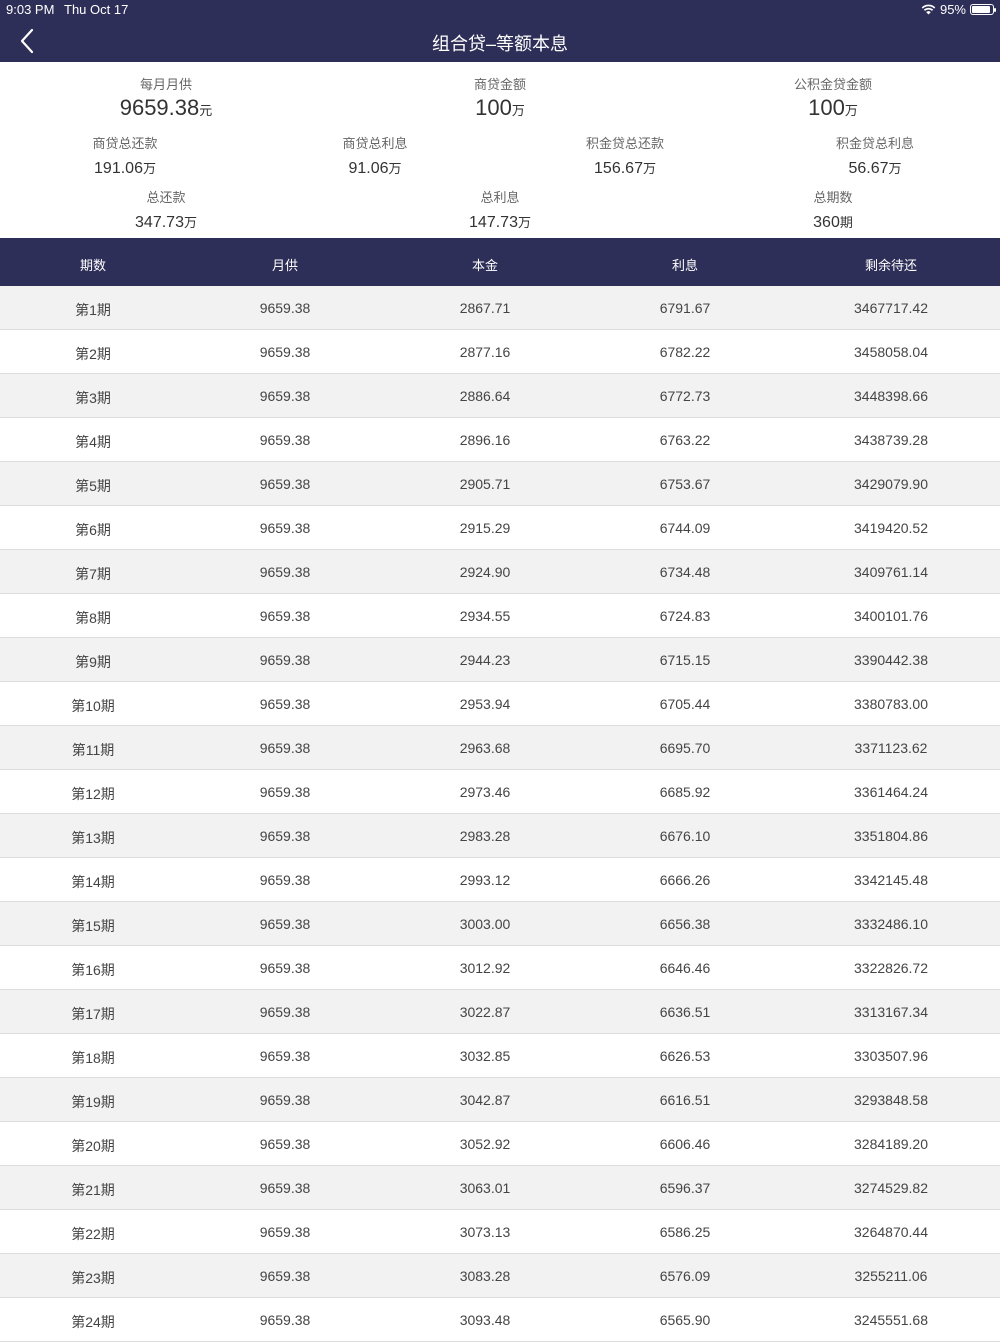 The image size is (1000, 1342). I want to click on summary-label: 公积金贷金额, so click(833, 84).